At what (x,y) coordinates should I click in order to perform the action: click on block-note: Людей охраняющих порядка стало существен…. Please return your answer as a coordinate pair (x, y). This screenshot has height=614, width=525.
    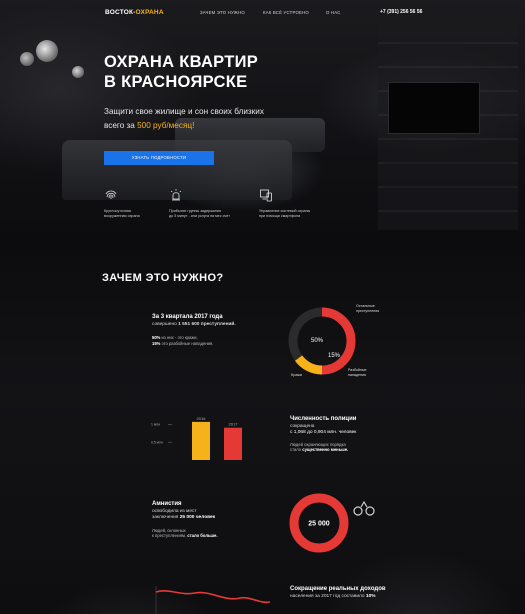
    Looking at the image, I should click on (355, 447).